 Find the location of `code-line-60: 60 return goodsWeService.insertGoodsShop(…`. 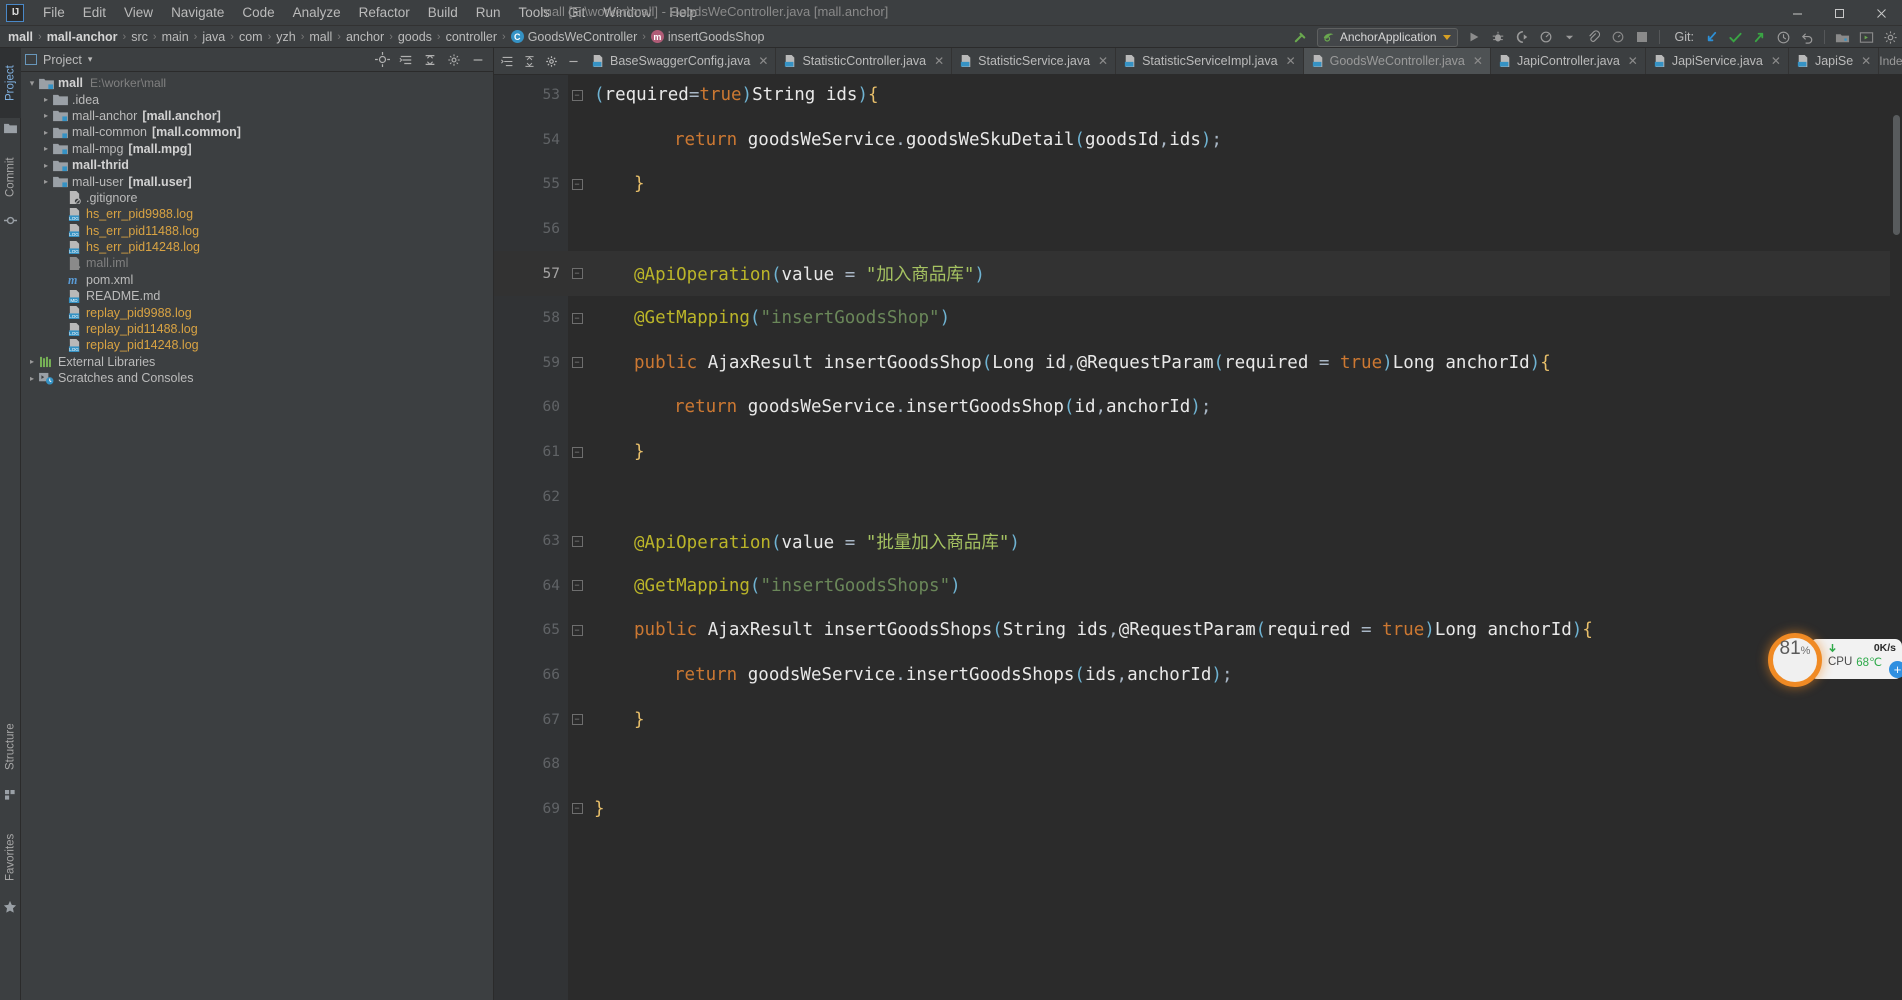

code-line-60: 60 return goodsWeService.insertGoodsShop(… is located at coordinates (1198, 407).